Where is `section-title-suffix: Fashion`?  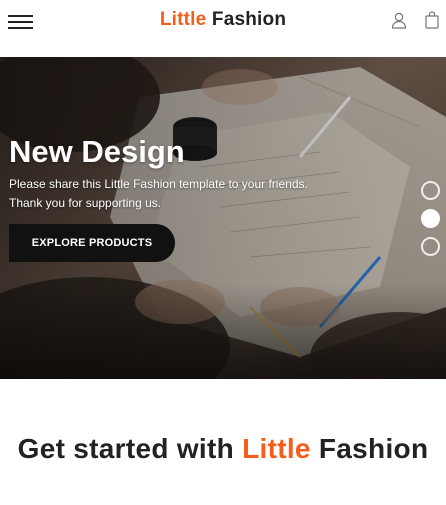 section-title-suffix: Fashion is located at coordinates (373, 448).